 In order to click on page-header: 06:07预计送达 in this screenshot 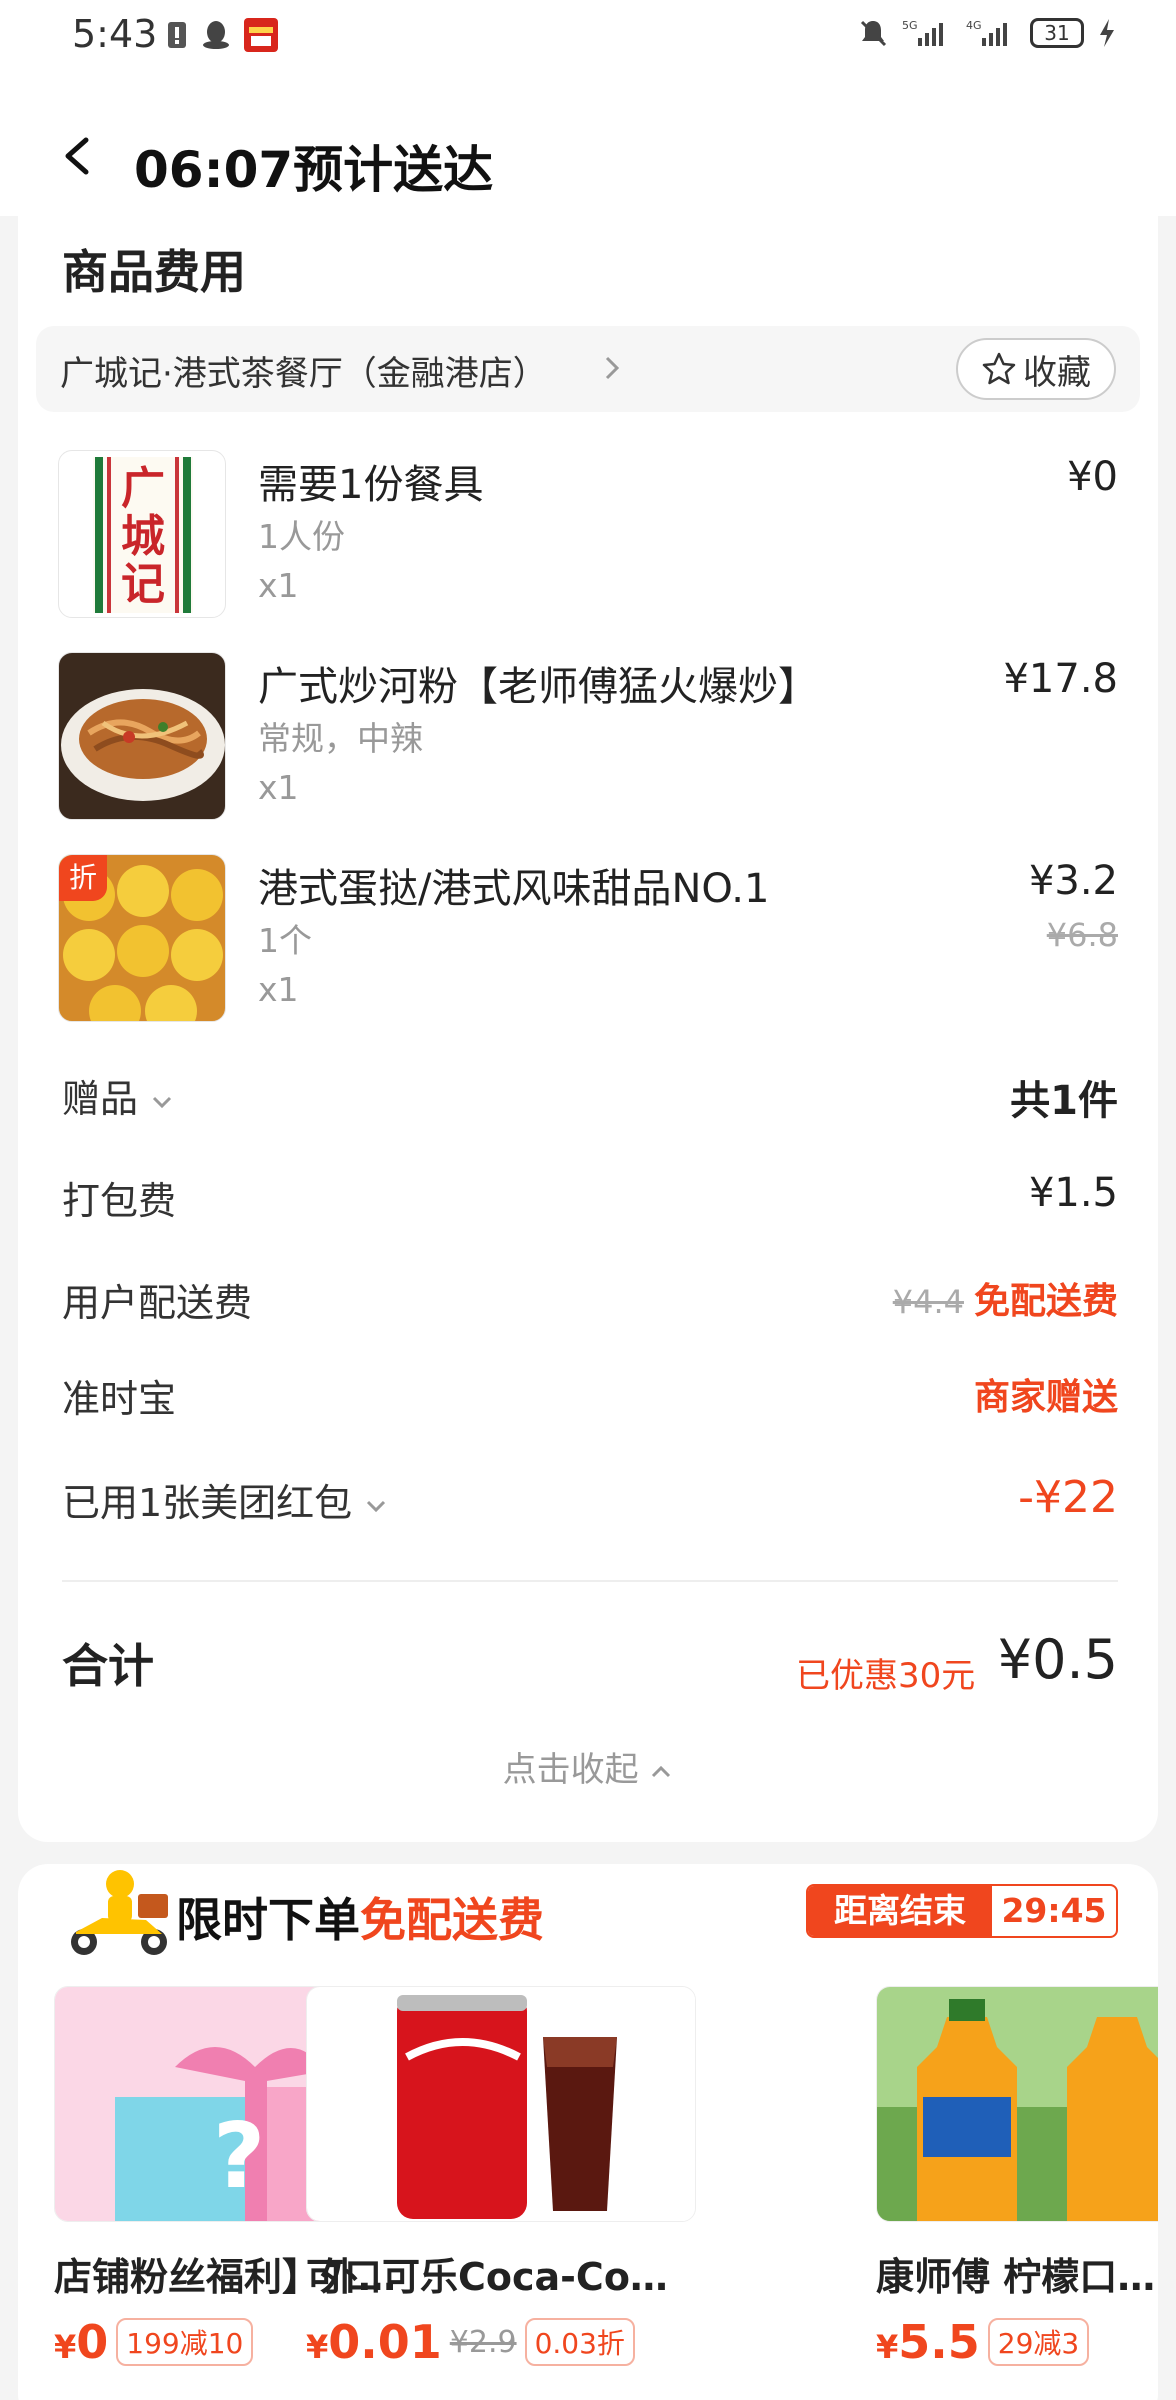, I will do `click(588, 144)`.